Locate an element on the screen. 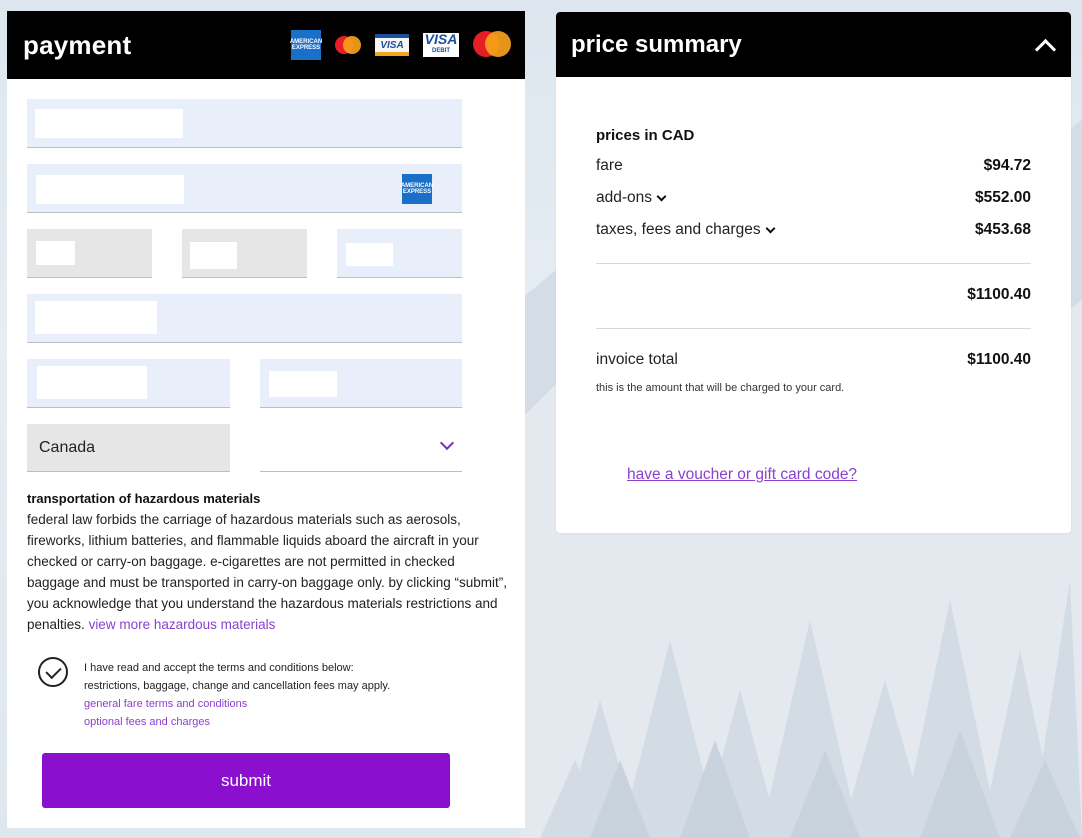 The height and width of the screenshot is (838, 1082). optional-fees-link: optional fees and charges is located at coordinates (284, 722).